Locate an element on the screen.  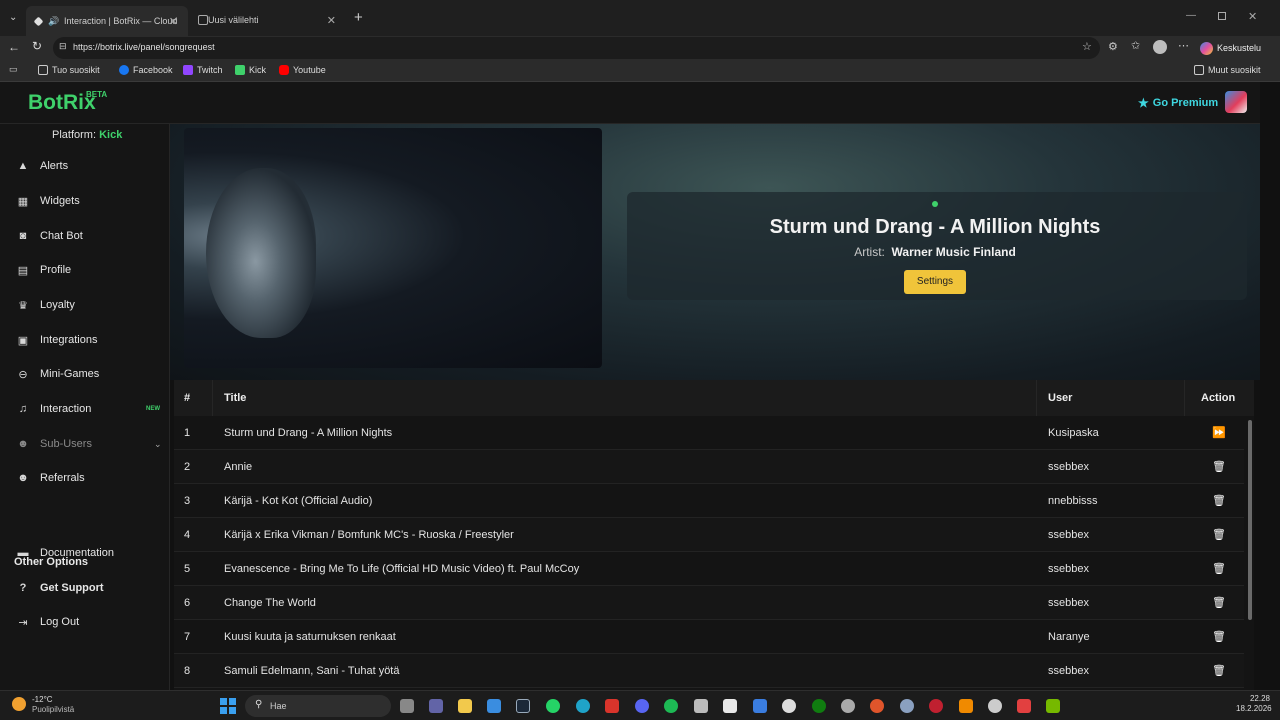
user-avatar is located at coordinates (1236, 102).